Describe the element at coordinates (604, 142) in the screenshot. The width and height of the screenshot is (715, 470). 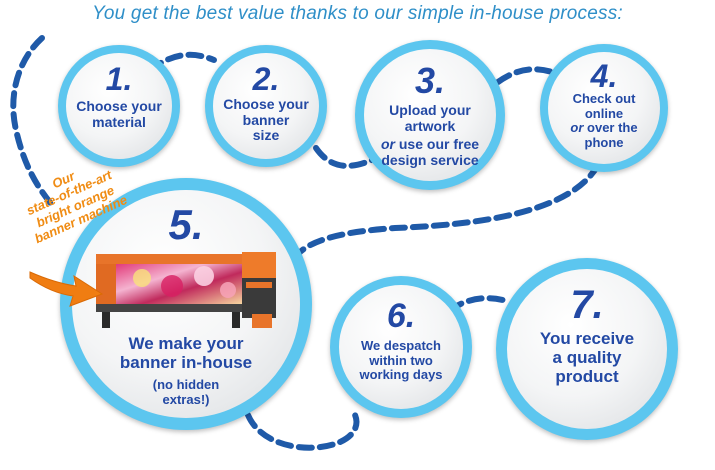
I see `step-4-text-line-4: phone` at that location.